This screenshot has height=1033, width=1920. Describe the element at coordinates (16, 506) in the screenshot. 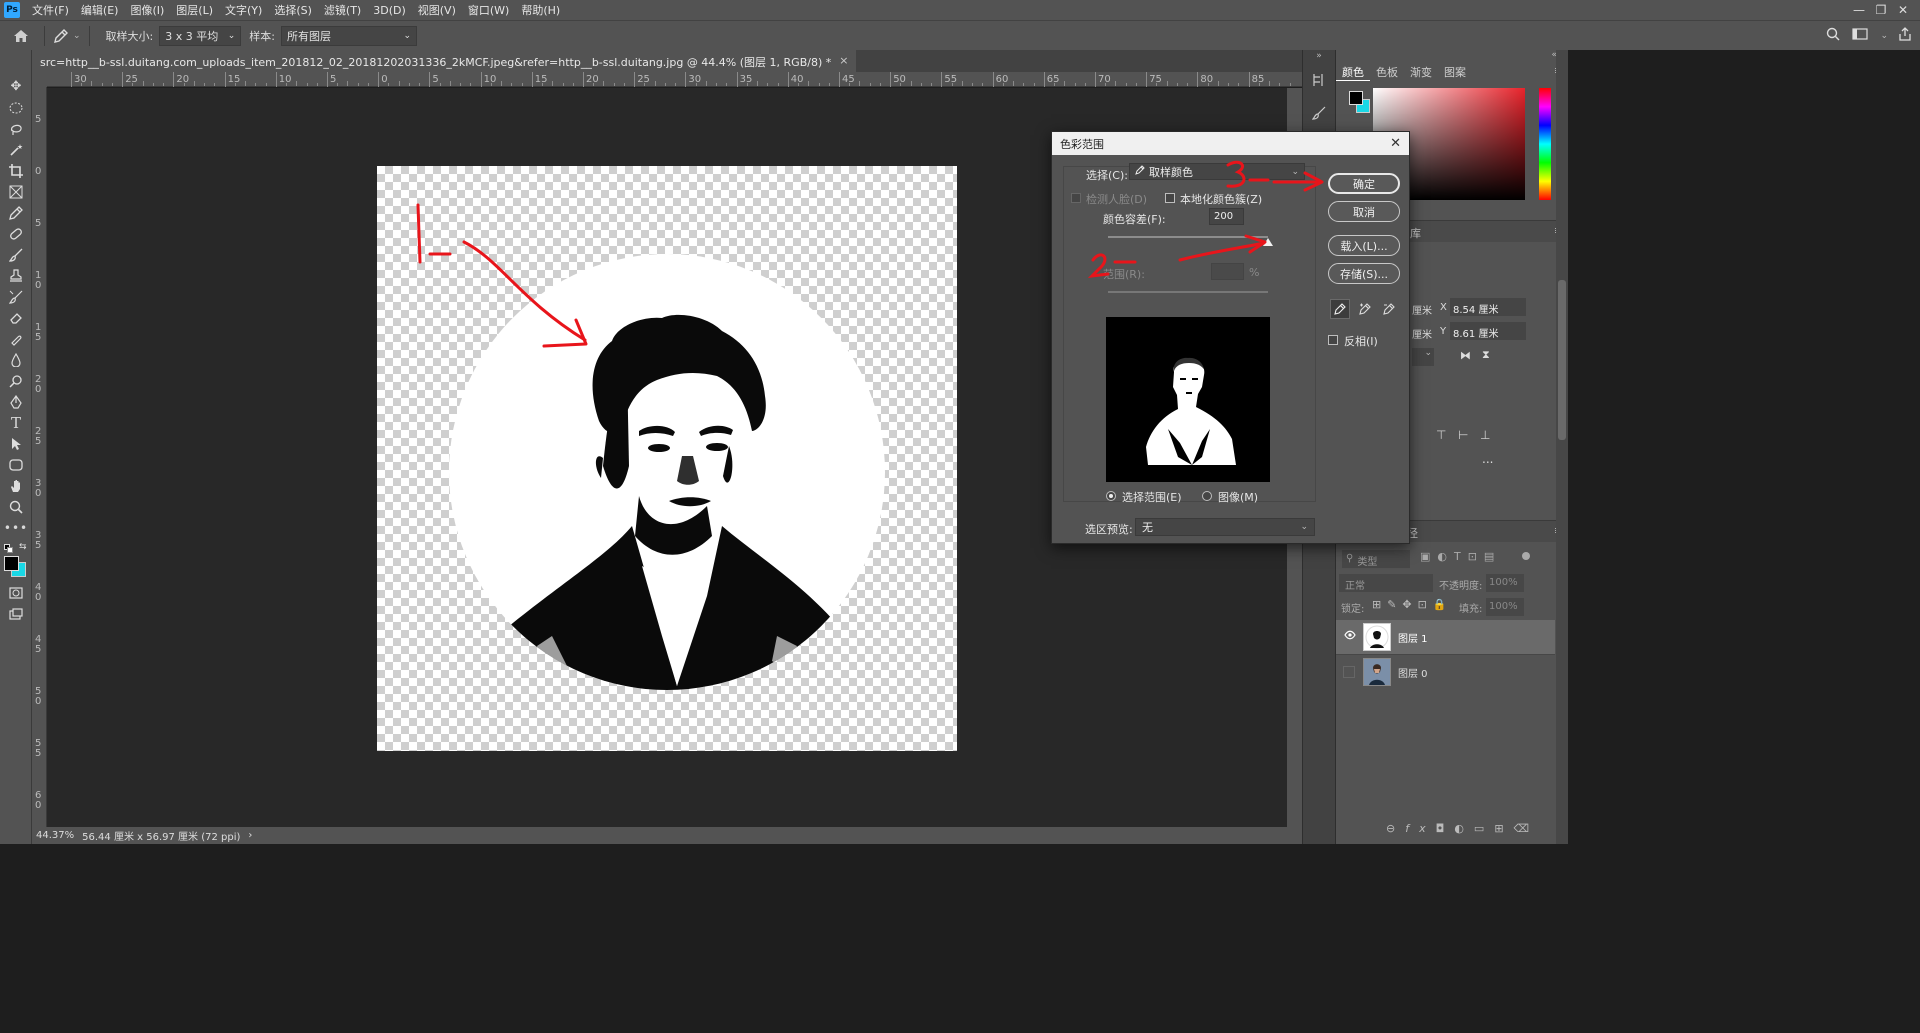

I see `zoom-tool-icon` at that location.